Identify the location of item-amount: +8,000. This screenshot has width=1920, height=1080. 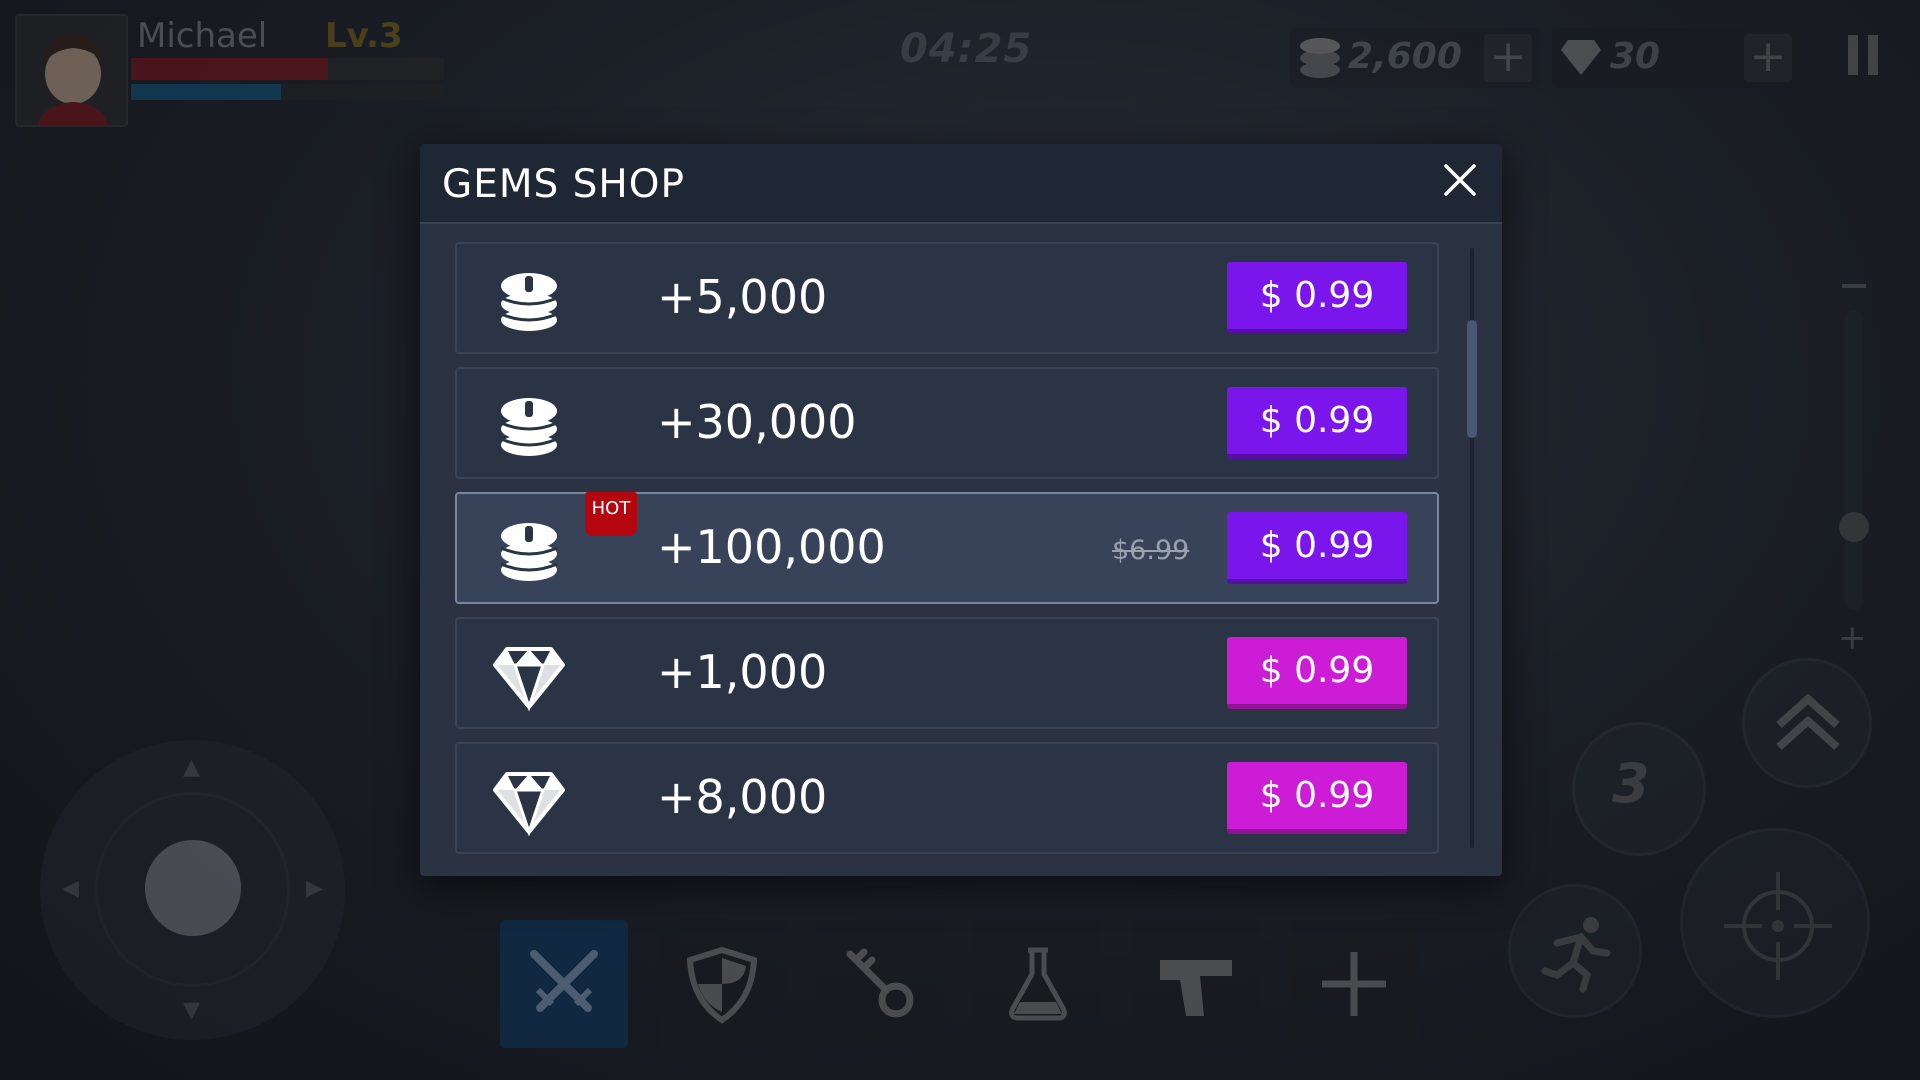
(742, 797).